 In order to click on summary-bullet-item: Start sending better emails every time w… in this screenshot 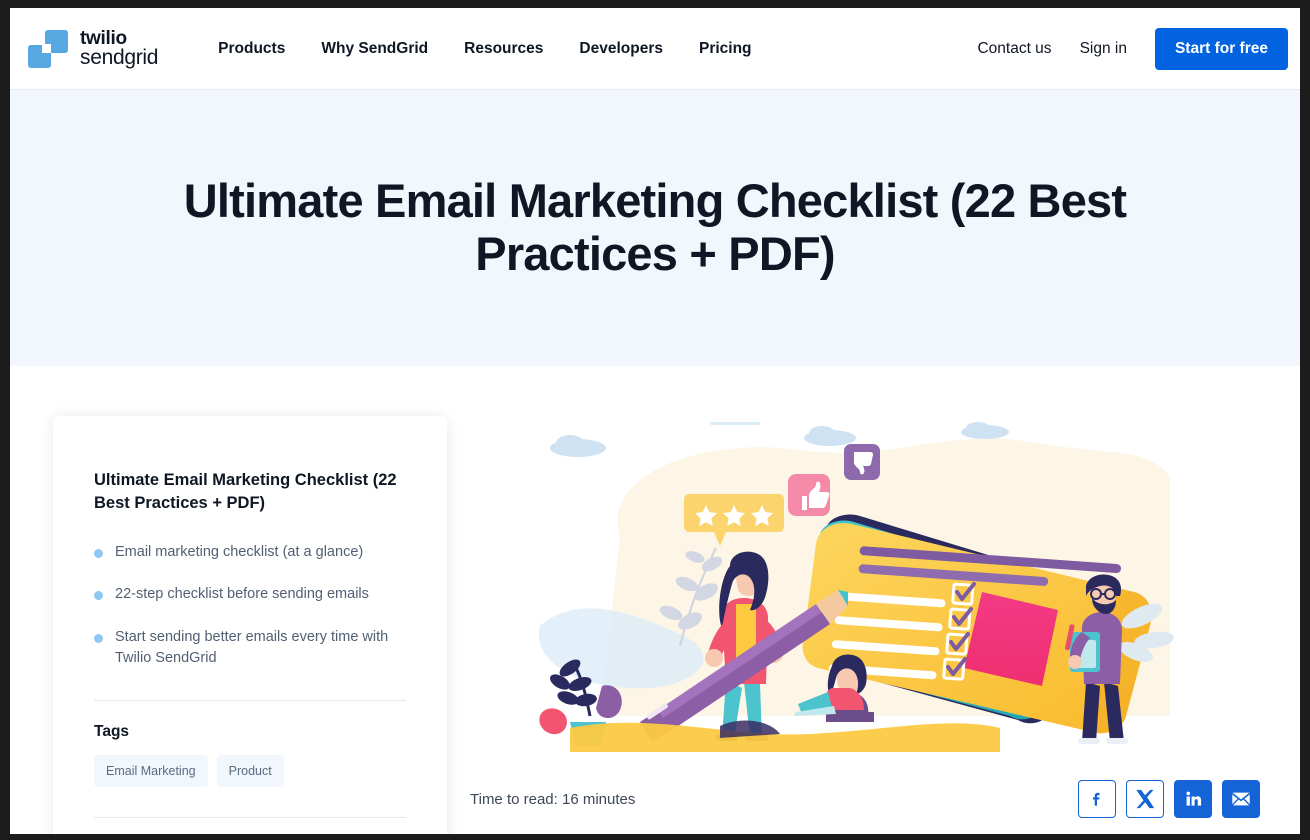, I will do `click(250, 648)`.